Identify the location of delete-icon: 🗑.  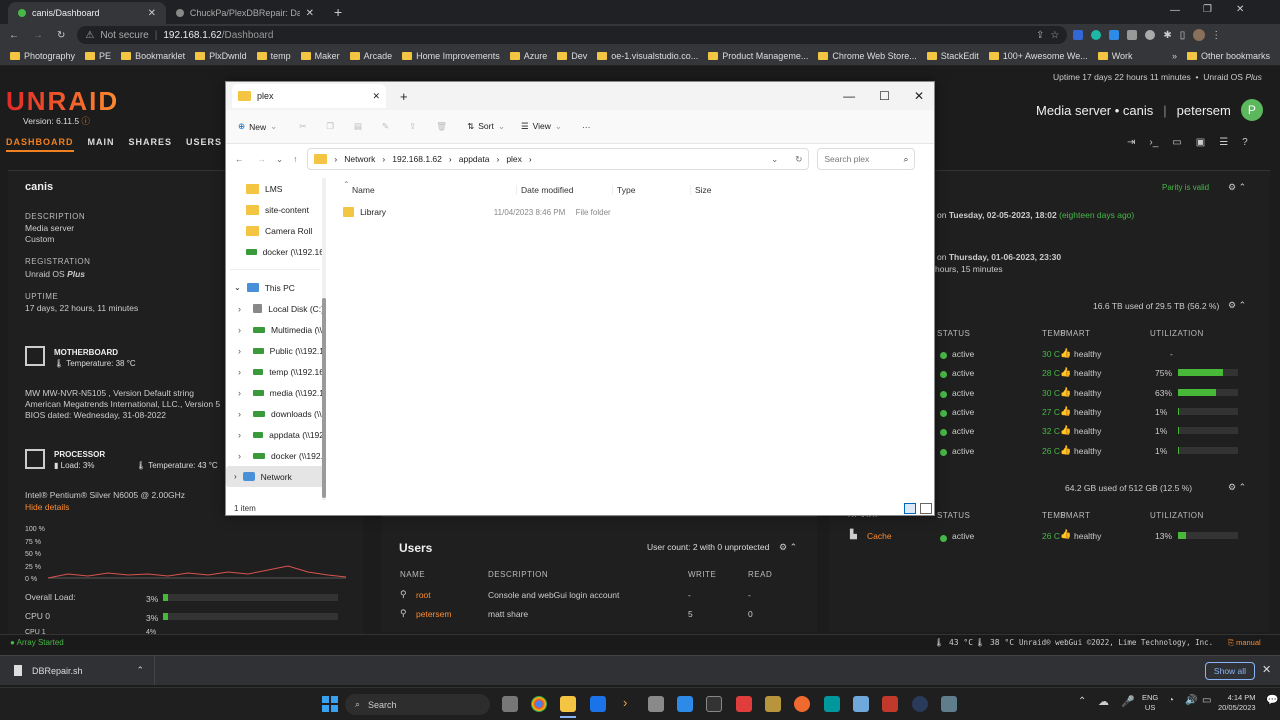
(441, 126).